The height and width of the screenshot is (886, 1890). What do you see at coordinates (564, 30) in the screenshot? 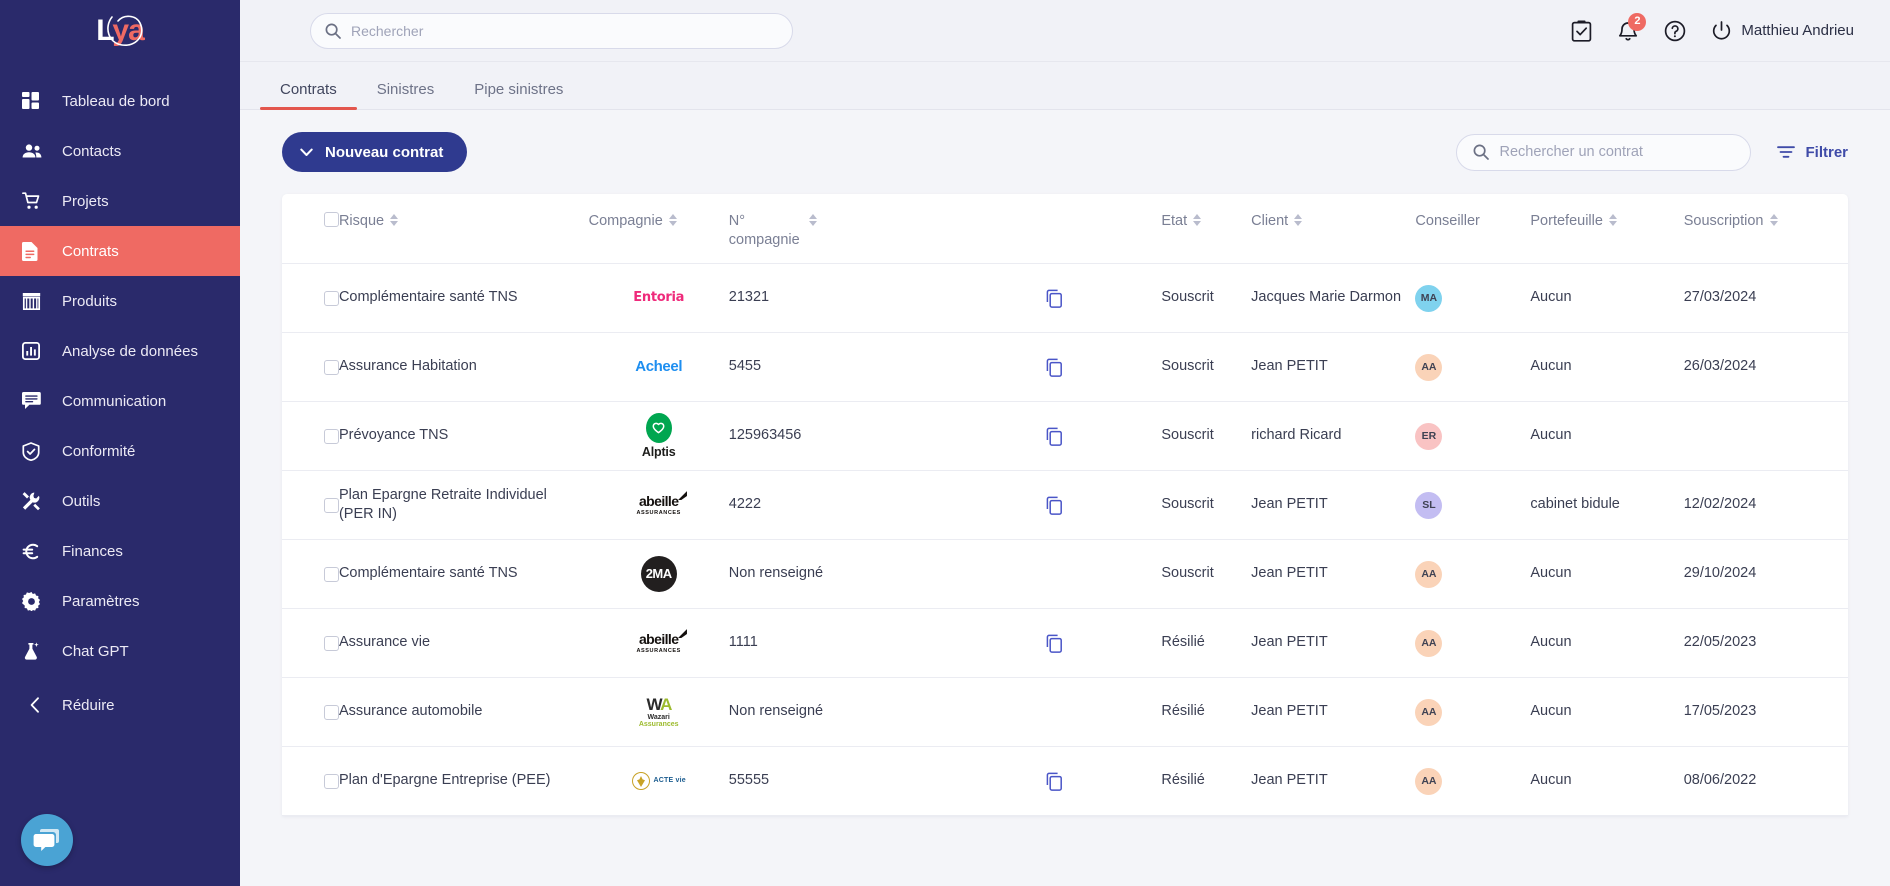
I see `search-input` at bounding box center [564, 30].